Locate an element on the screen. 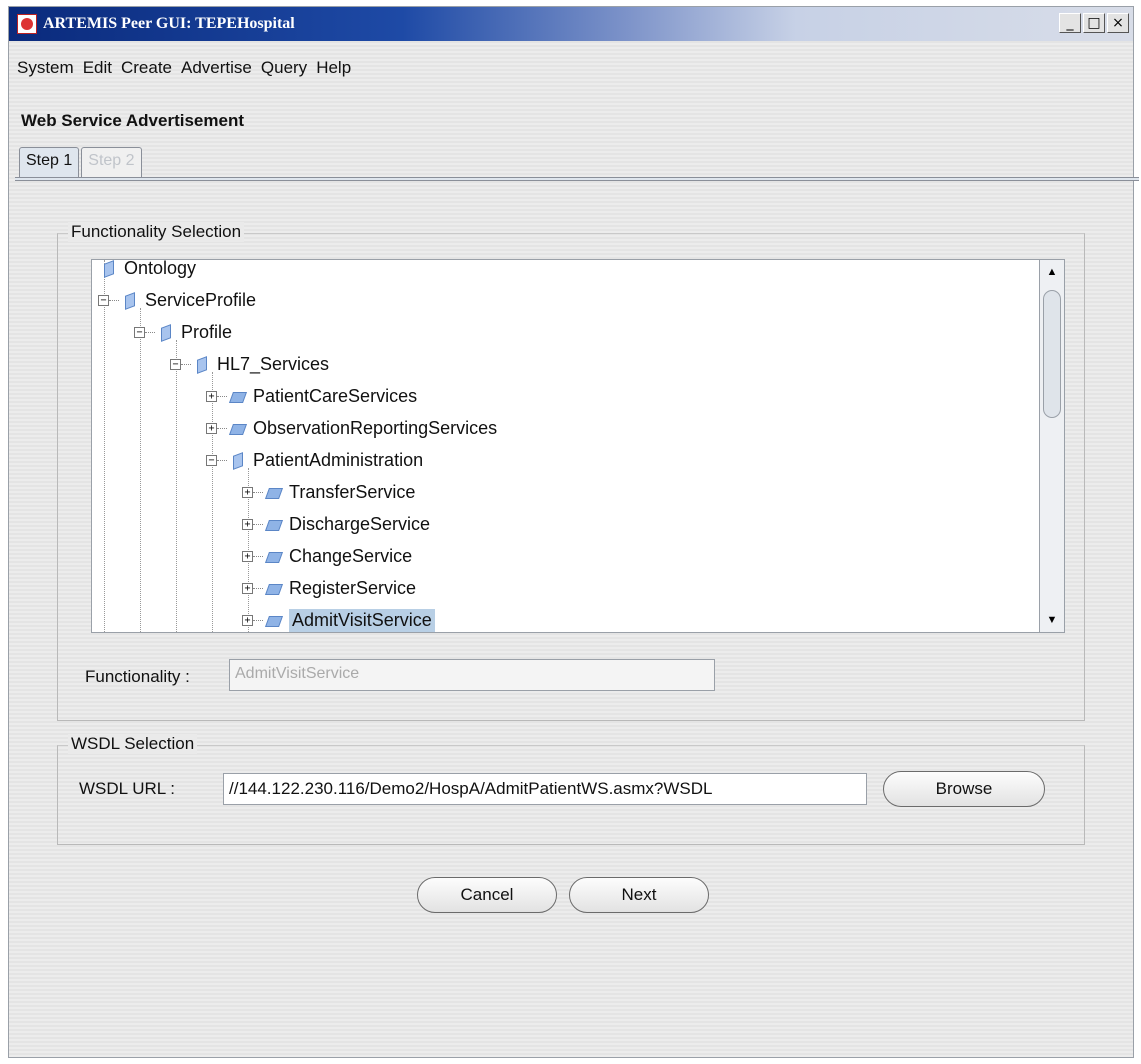 Image resolution: width=1141 pixels, height=1064 pixels. tree-node-changeservice: + ChangeService is located at coordinates (327, 556).